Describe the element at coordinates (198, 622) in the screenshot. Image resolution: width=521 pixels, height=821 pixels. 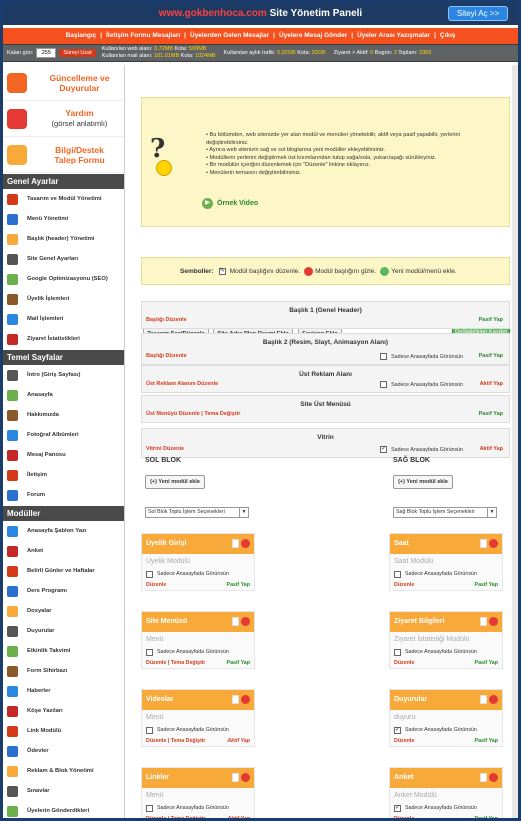
I see `module-header: Site Menüsü` at that location.